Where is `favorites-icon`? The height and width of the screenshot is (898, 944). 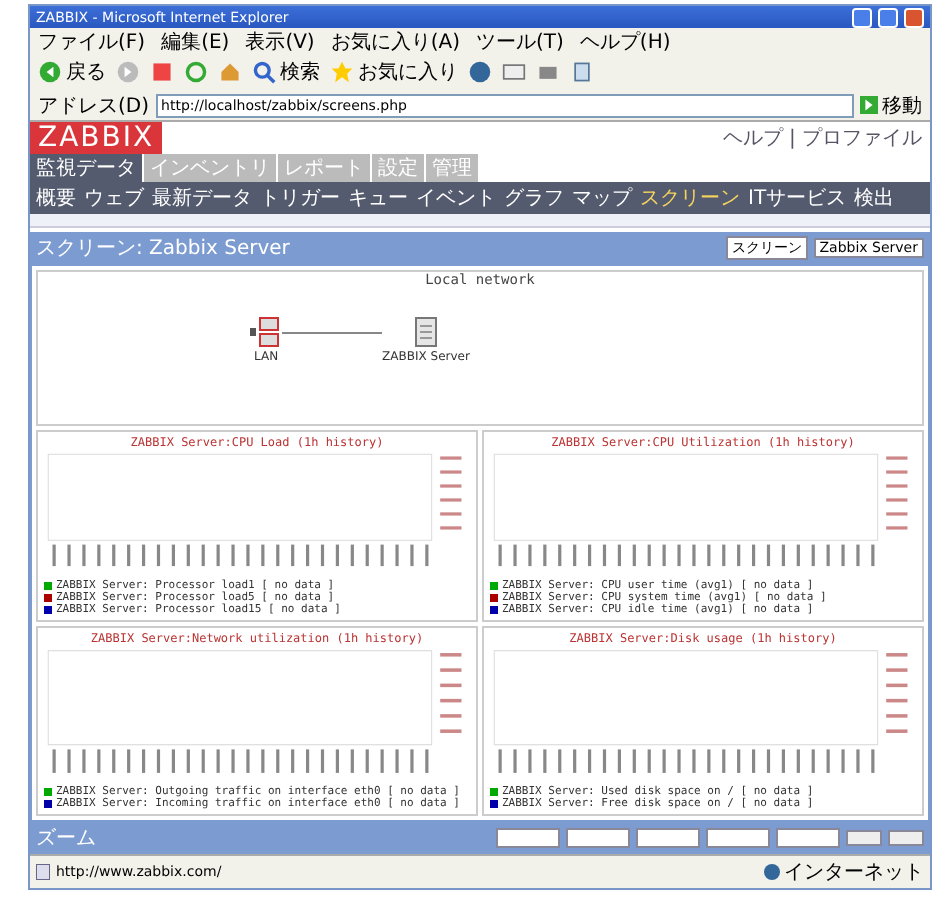
favorites-icon is located at coordinates (342, 72).